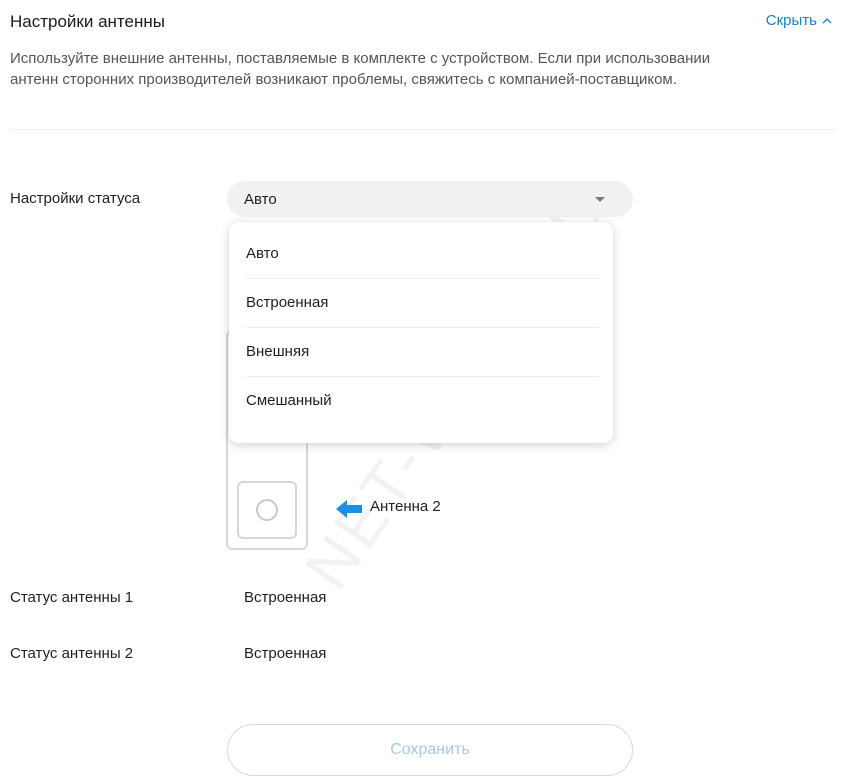  Describe the element at coordinates (72, 653) in the screenshot. I see `antenna2-status-label: Статус антенны 2` at that location.